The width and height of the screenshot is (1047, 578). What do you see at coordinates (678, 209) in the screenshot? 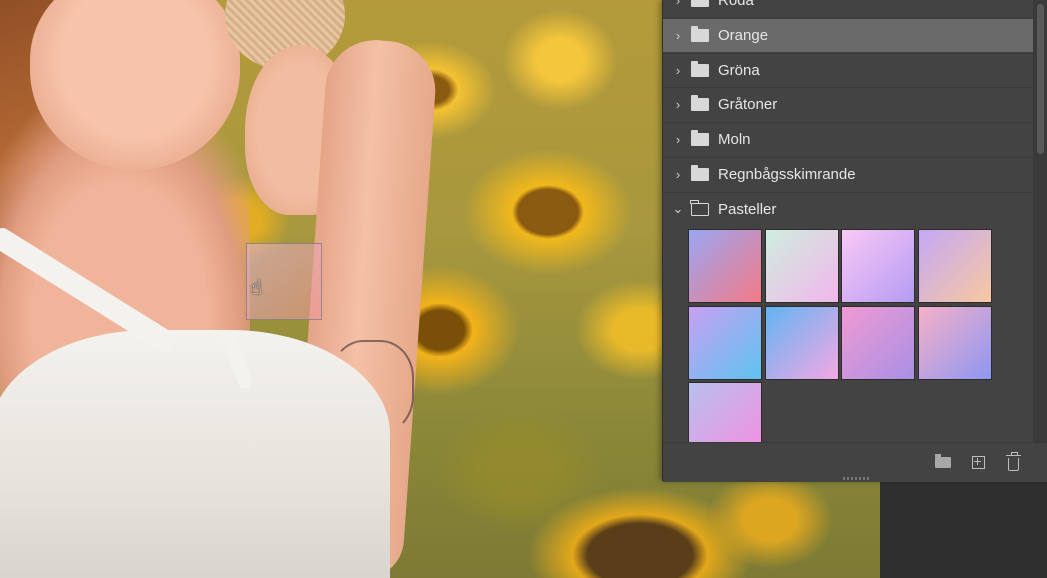
I see `chevron-down-icon: ⌄` at bounding box center [678, 209].